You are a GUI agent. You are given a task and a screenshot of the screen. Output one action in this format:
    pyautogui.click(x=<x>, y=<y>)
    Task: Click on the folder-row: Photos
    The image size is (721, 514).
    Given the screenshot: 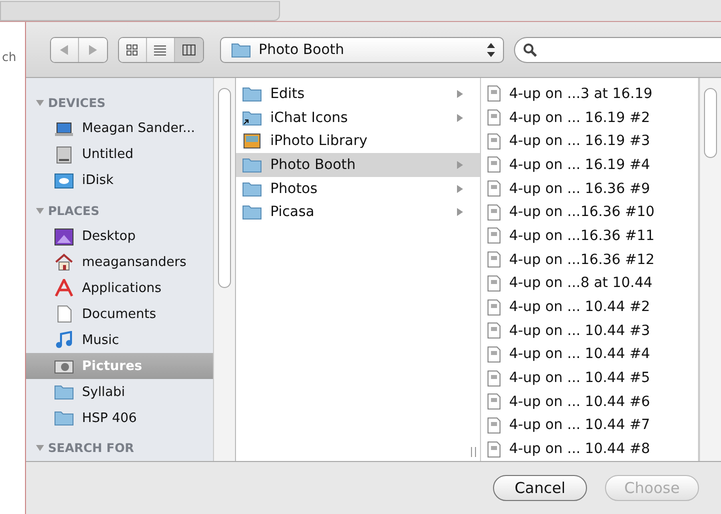 What is the action you would take?
    pyautogui.click(x=358, y=188)
    